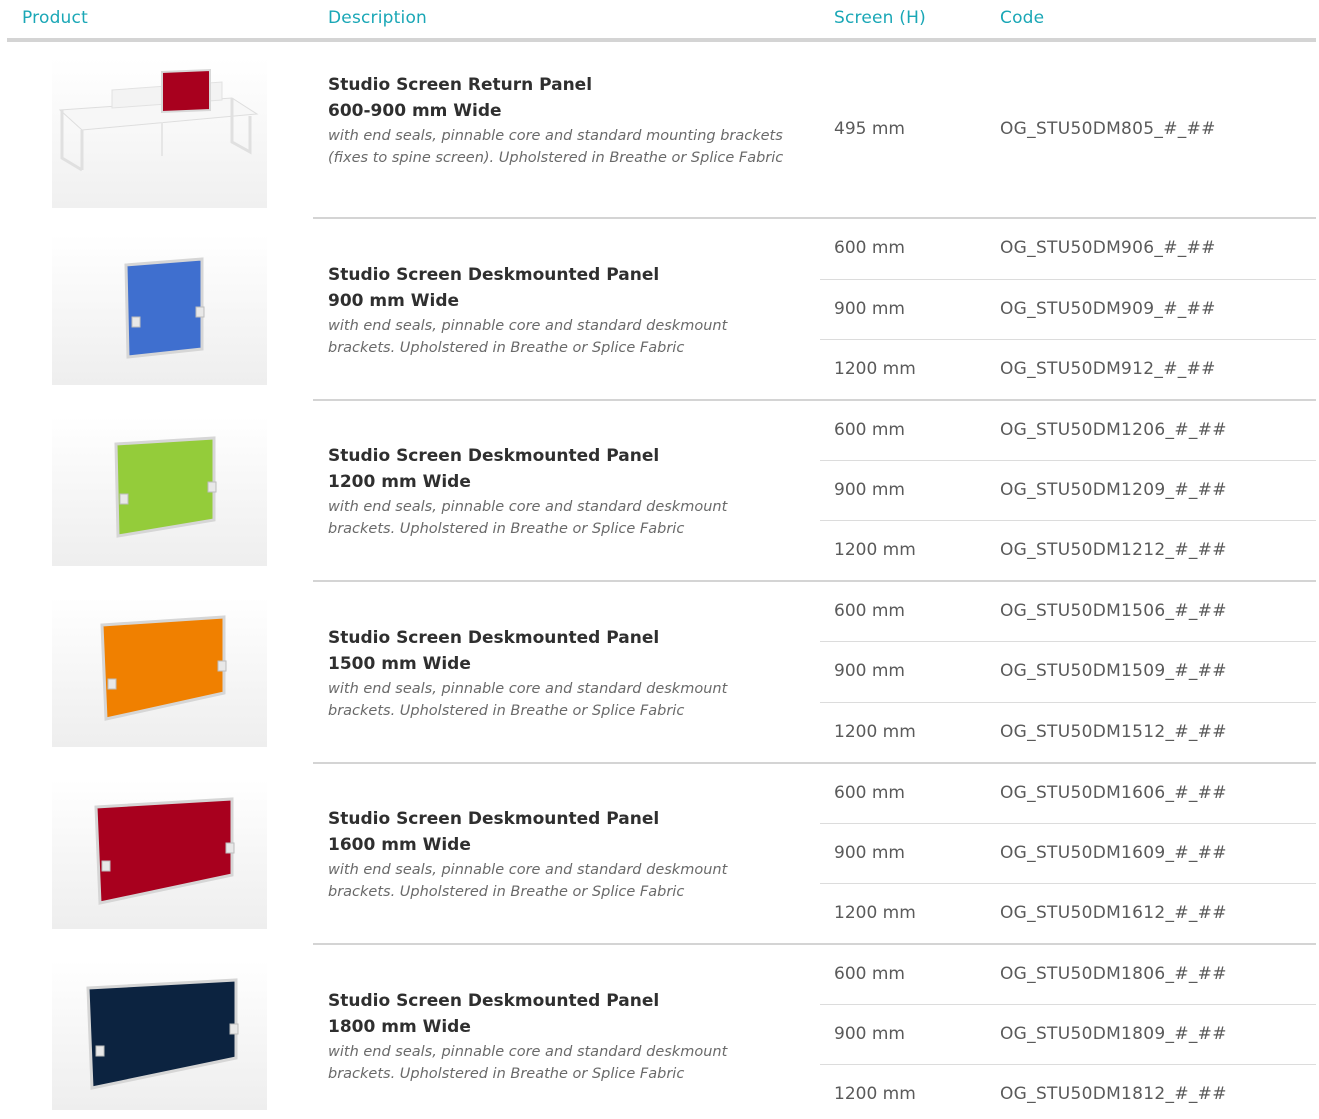 Image resolution: width=1319 pixels, height=1119 pixels. I want to click on variant-code: OG_STU50DM1506_#_##, so click(1113, 611).